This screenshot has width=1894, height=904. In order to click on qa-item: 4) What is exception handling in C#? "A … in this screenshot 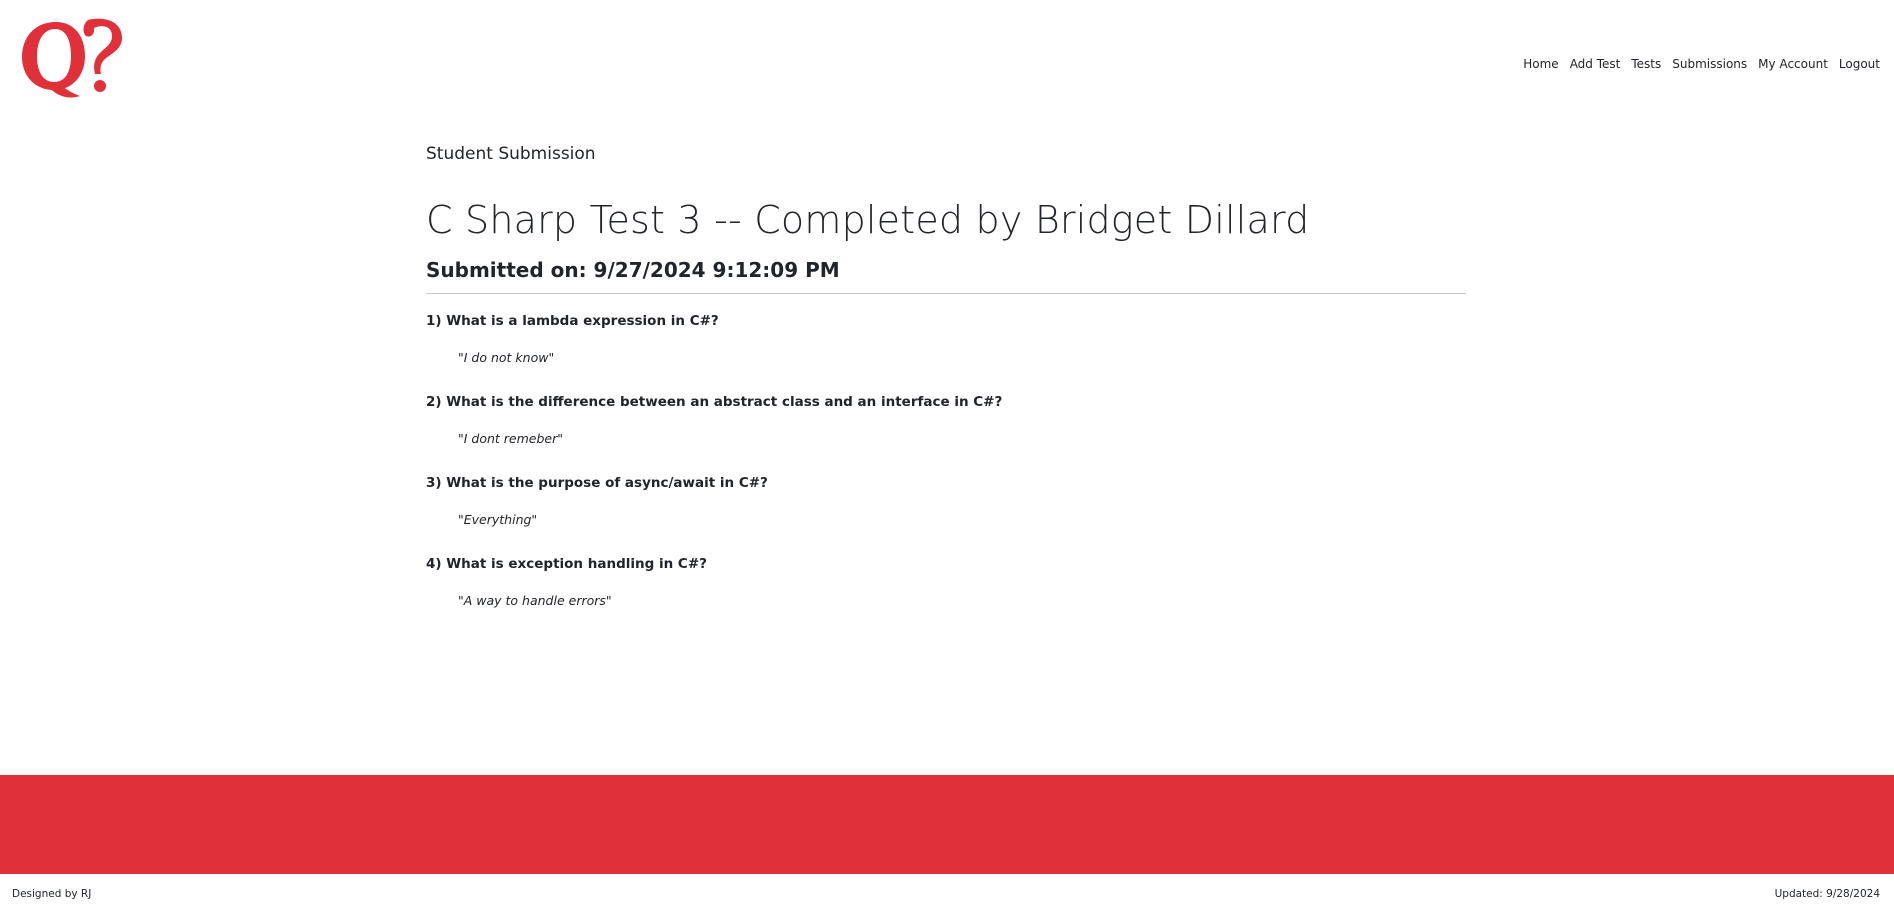, I will do `click(946, 596)`.